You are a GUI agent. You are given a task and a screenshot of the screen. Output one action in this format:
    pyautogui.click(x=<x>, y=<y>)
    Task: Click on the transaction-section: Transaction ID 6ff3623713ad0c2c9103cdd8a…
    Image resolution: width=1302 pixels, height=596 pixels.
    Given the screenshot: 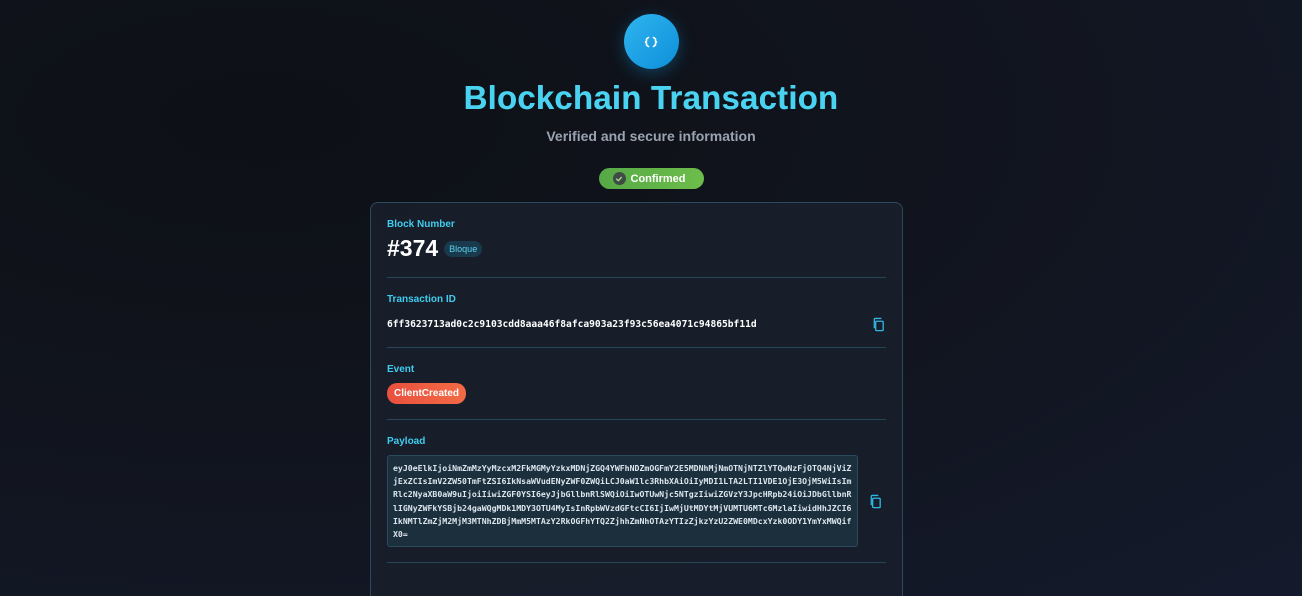 What is the action you would take?
    pyautogui.click(x=636, y=313)
    